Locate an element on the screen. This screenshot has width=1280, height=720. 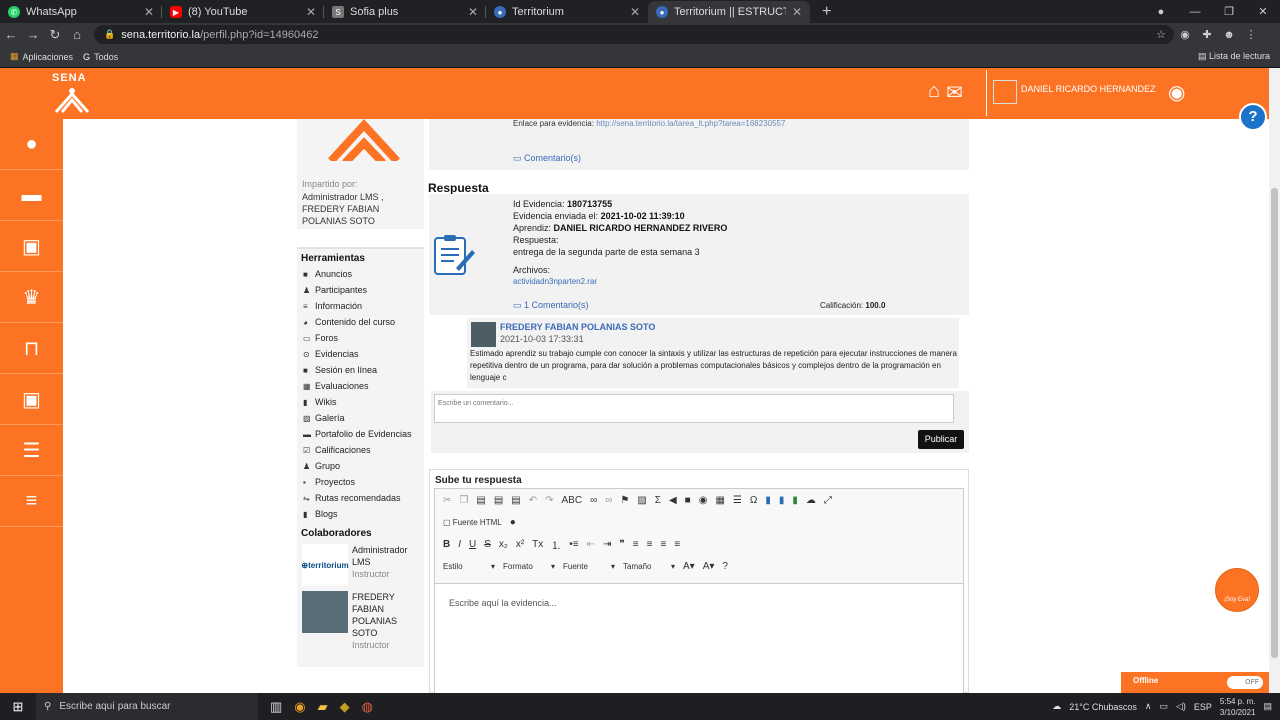
forward-icon: → is located at coordinates (33, 34).